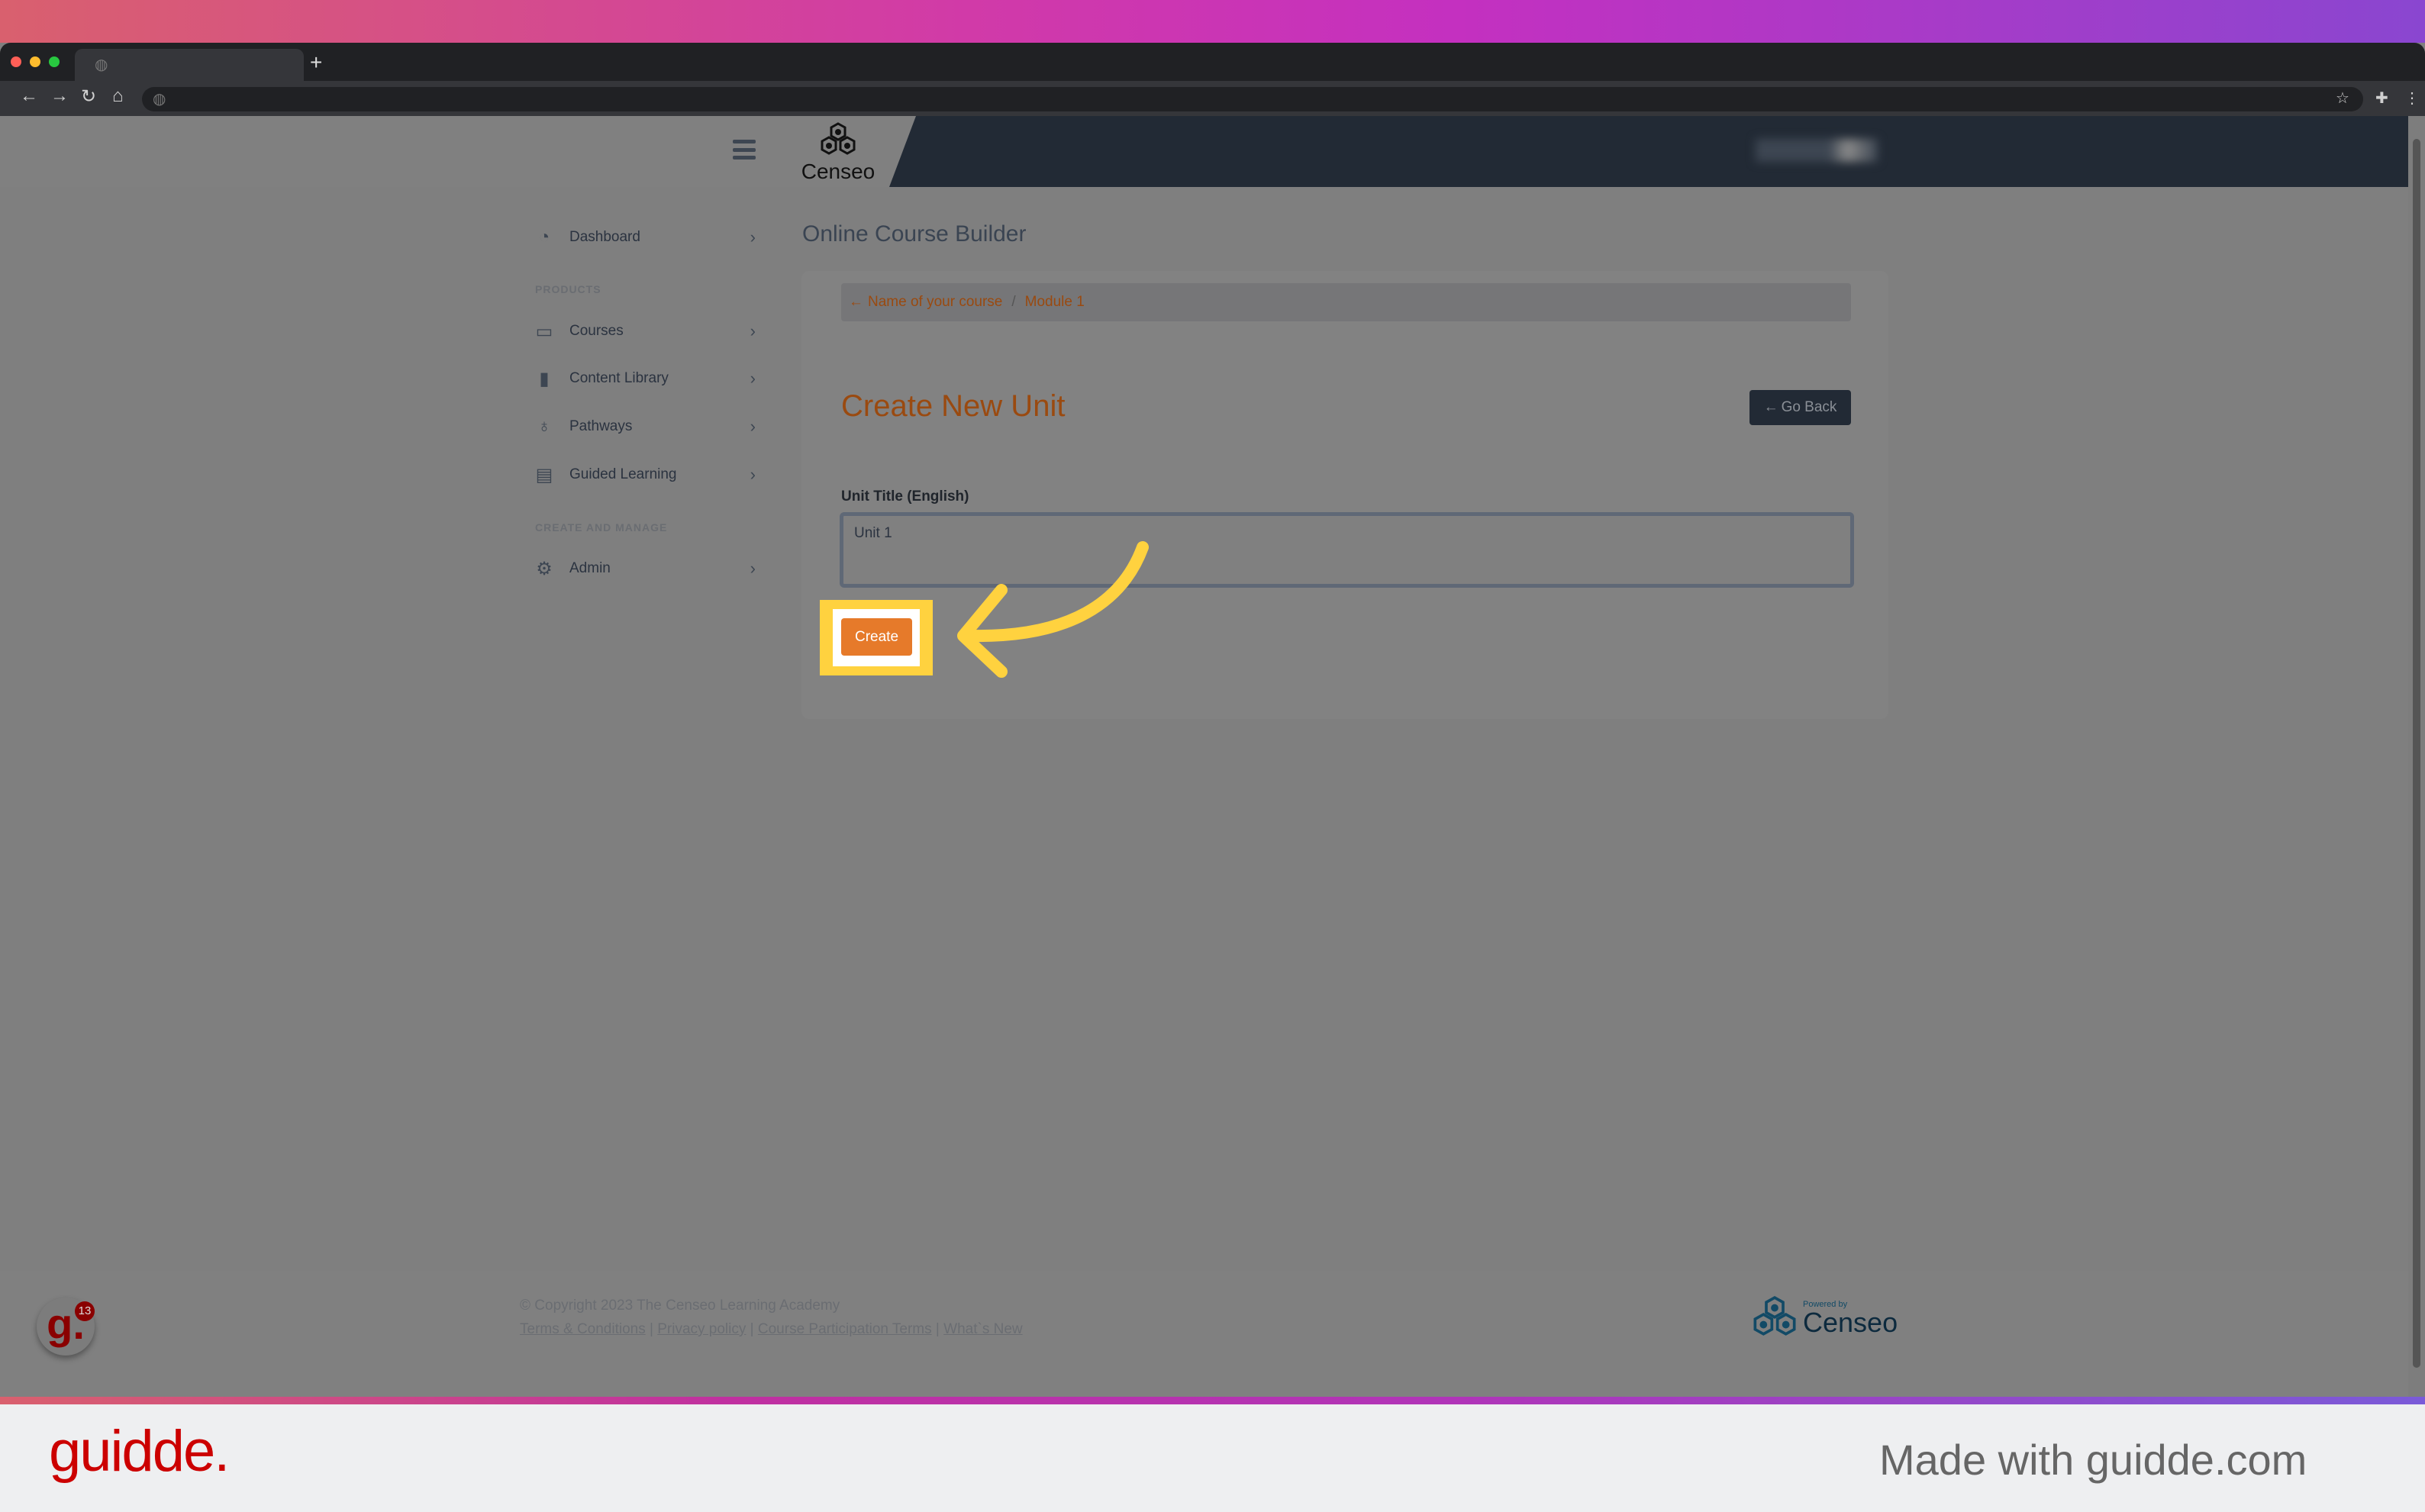 This screenshot has width=2425, height=1512. What do you see at coordinates (645, 426) in the screenshot?
I see `sidebar-item-pathways: ♁ Pathways ›` at bounding box center [645, 426].